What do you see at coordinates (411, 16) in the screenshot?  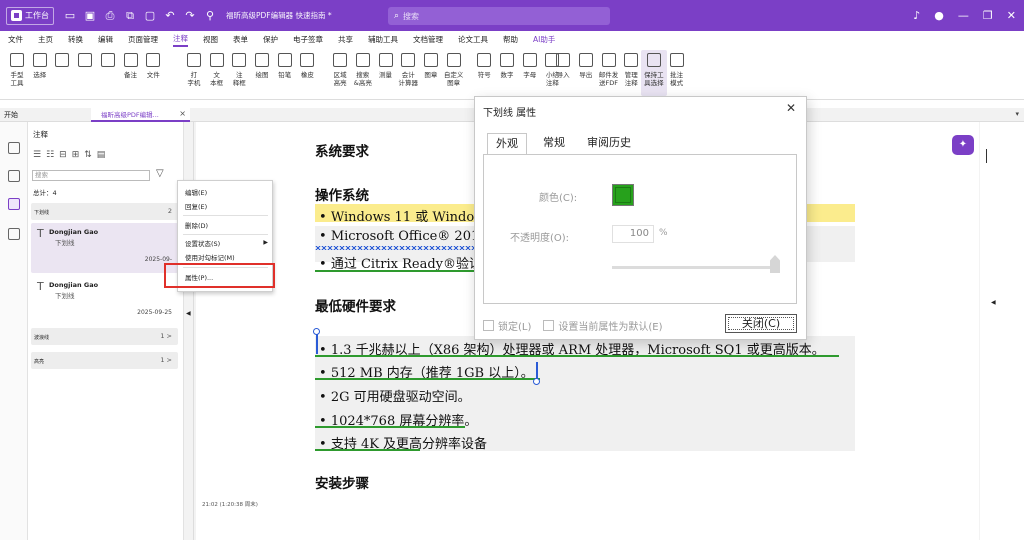 I see `search-placeholder: 搜索` at bounding box center [411, 16].